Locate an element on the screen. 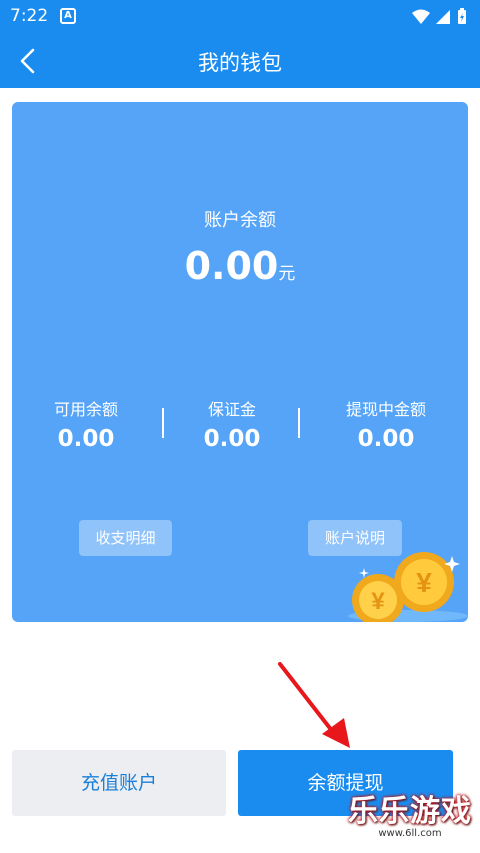 Image resolution: width=480 pixels, height=853 pixels. recharge-account-button: 充值账户 is located at coordinates (119, 783).